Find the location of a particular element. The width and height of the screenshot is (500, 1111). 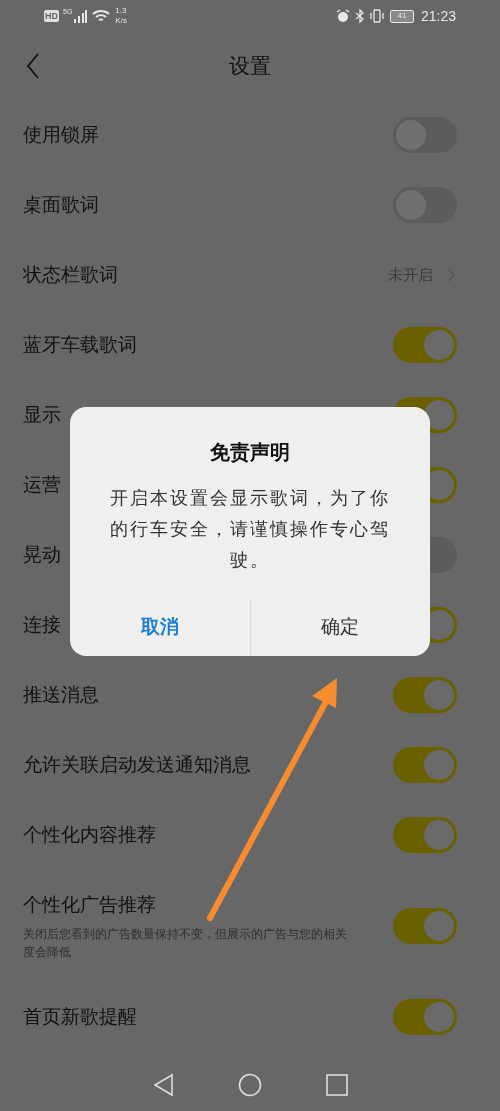

speed-value: 1.3 is located at coordinates (121, 11).